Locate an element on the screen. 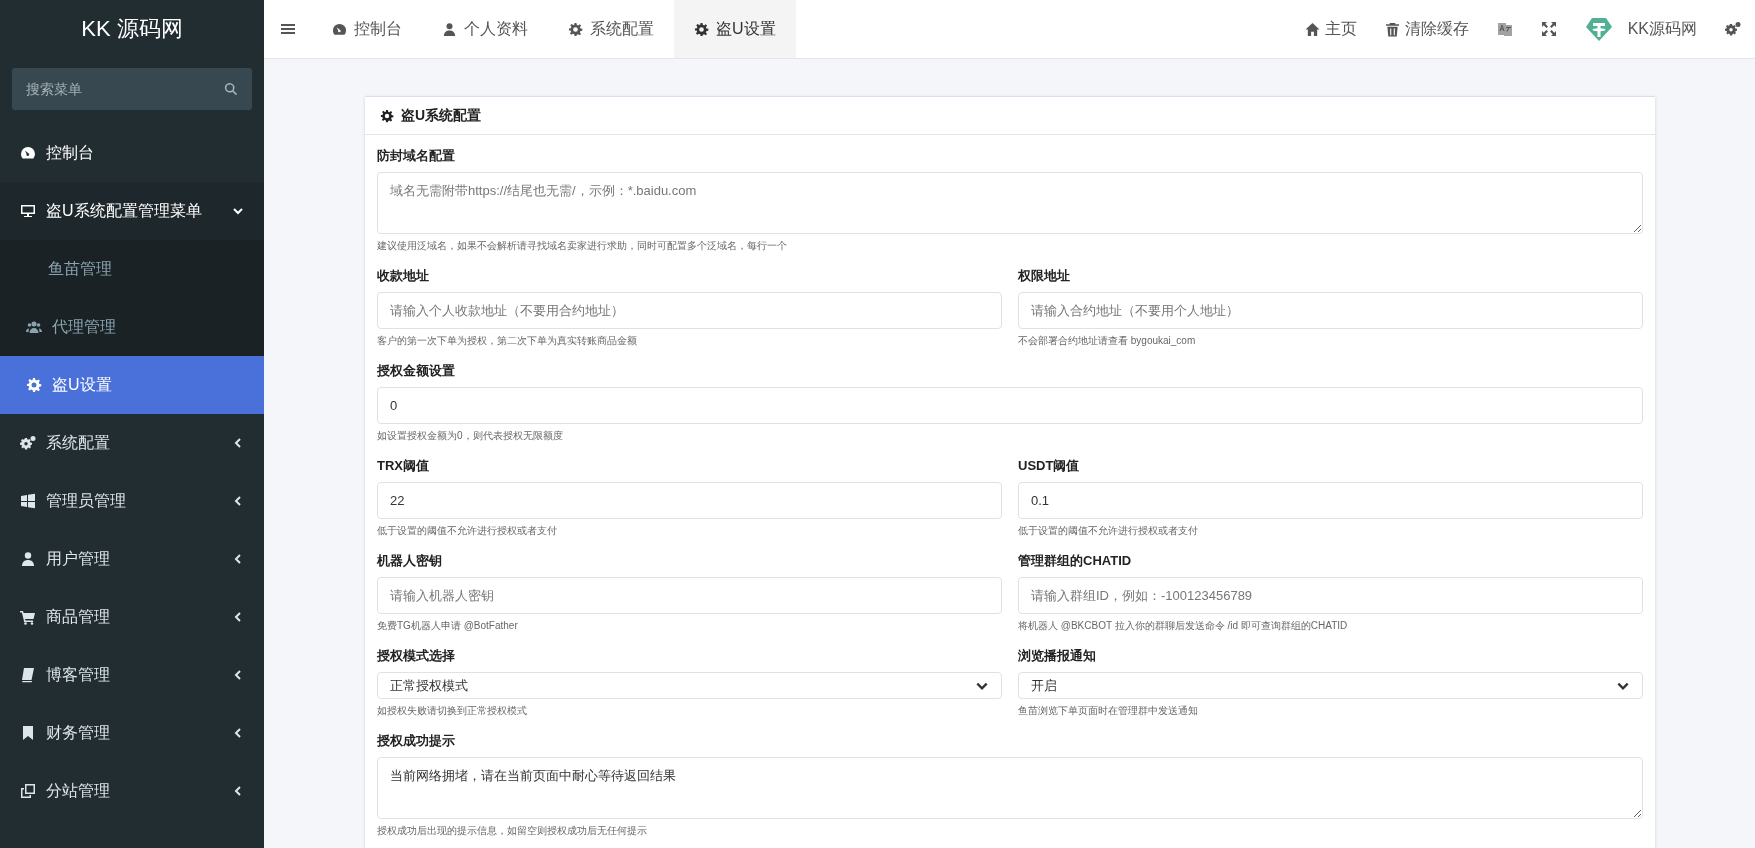  fullscreen-icon is located at coordinates (1548, 29).